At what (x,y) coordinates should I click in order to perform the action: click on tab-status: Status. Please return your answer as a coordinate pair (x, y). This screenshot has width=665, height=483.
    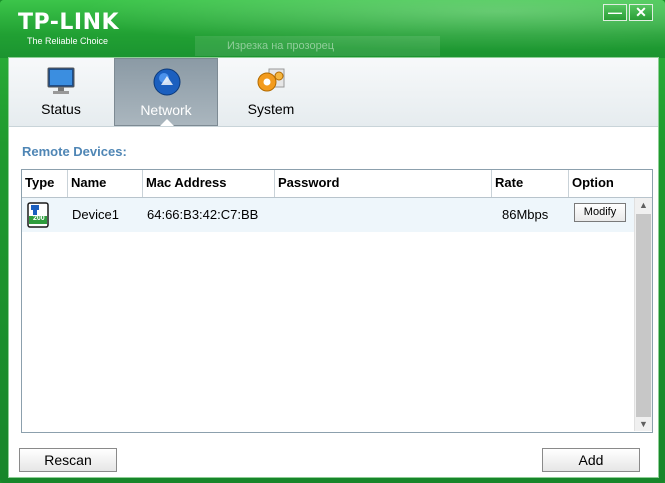
    Looking at the image, I should click on (61, 92).